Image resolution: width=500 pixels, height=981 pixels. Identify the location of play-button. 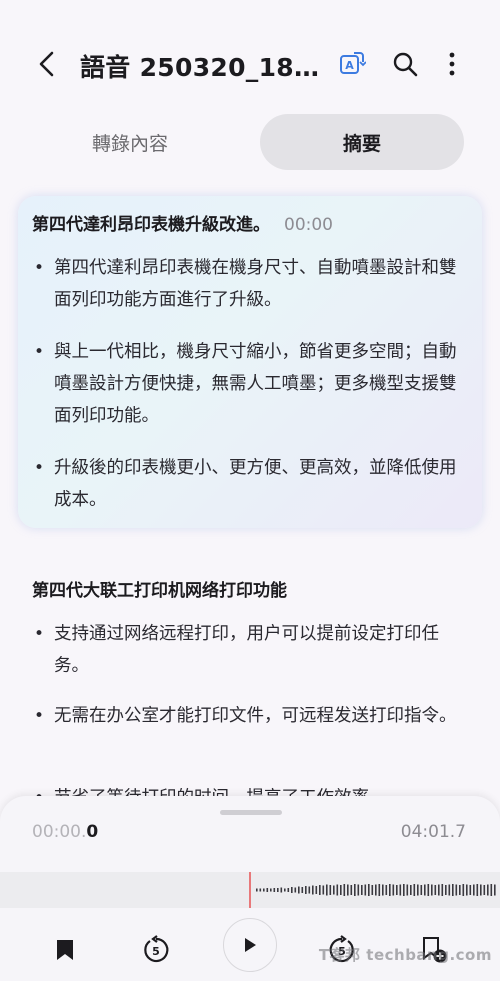
(250, 945).